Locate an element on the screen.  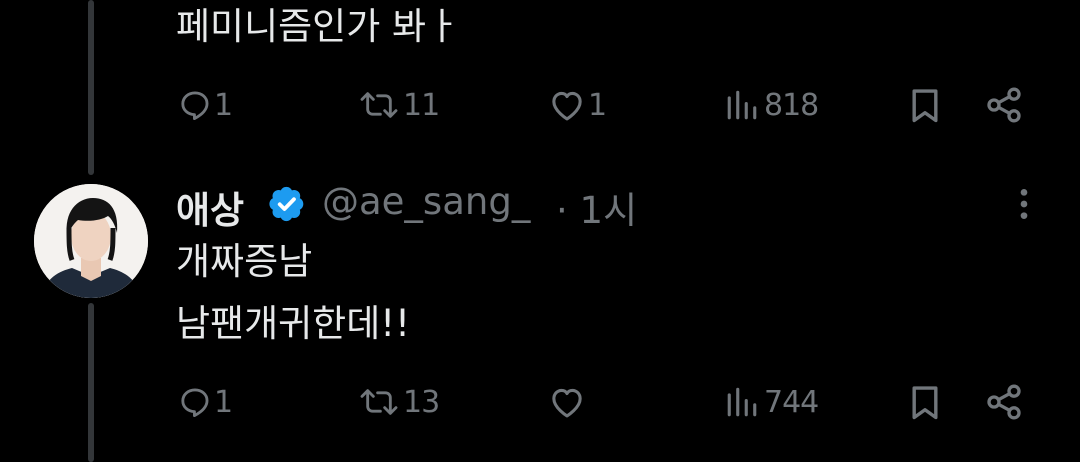
avatar-photo-icon is located at coordinates (91, 241).